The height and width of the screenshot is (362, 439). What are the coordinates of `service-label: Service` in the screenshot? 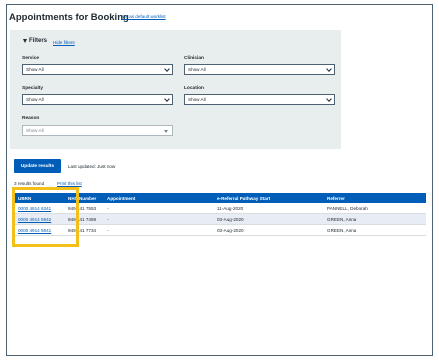 It's located at (31, 58).